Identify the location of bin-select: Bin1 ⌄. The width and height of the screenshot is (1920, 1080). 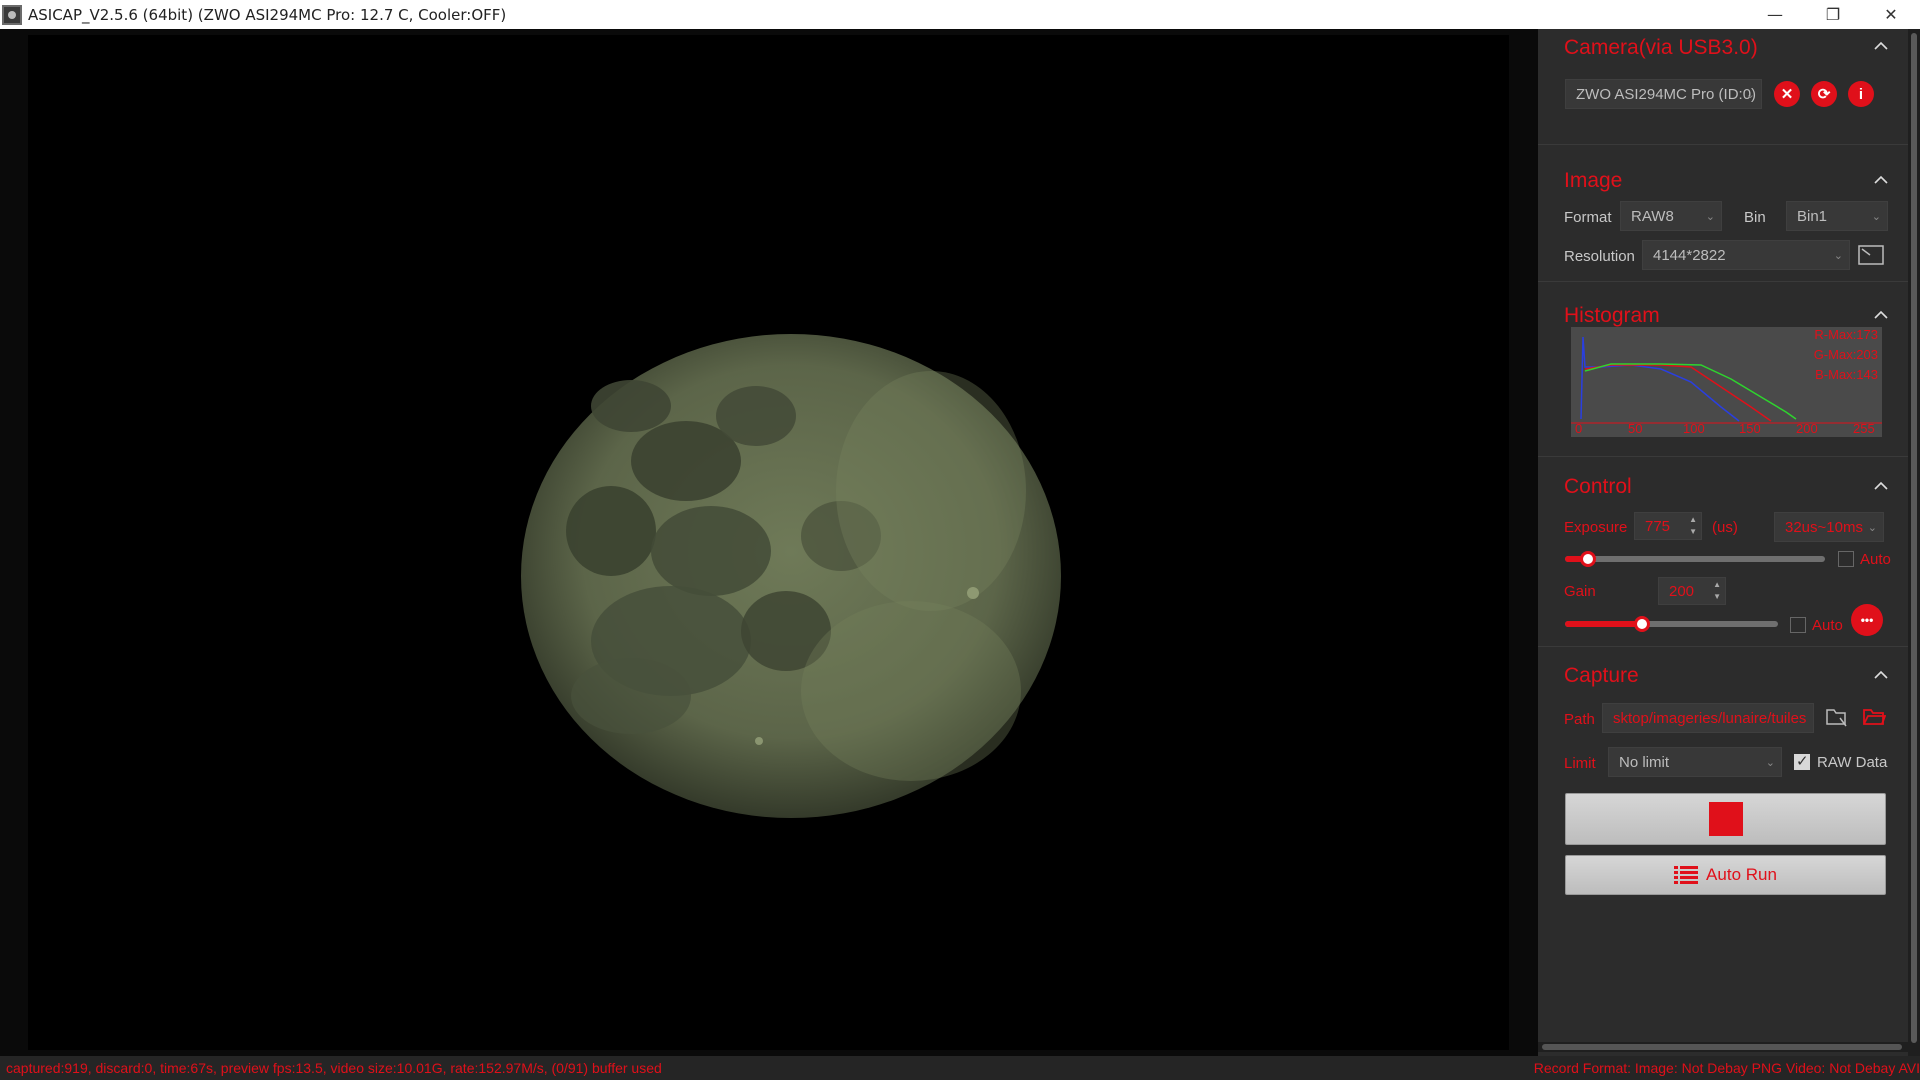
(1837, 216).